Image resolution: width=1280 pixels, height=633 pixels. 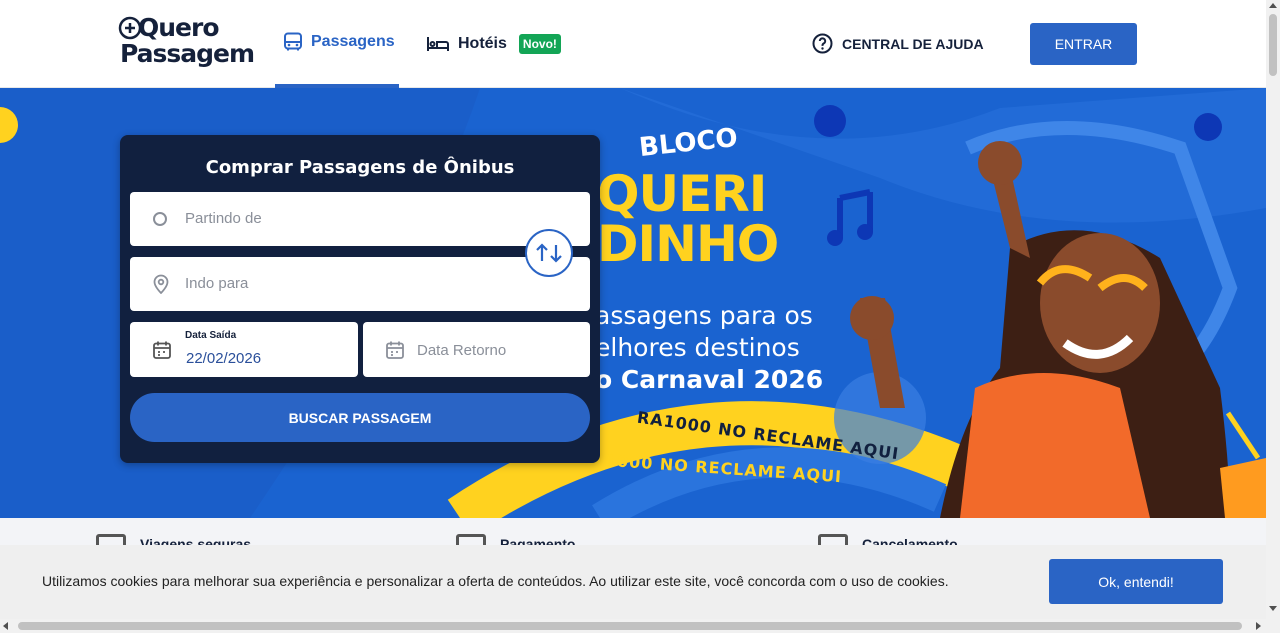 What do you see at coordinates (187, 53) in the screenshot?
I see `logo-text-line2: Passagem` at bounding box center [187, 53].